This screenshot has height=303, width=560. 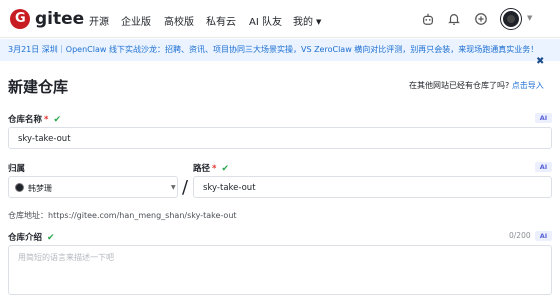 What do you see at coordinates (44, 139) in the screenshot?
I see `repo-name-value: sky-take-out` at bounding box center [44, 139].